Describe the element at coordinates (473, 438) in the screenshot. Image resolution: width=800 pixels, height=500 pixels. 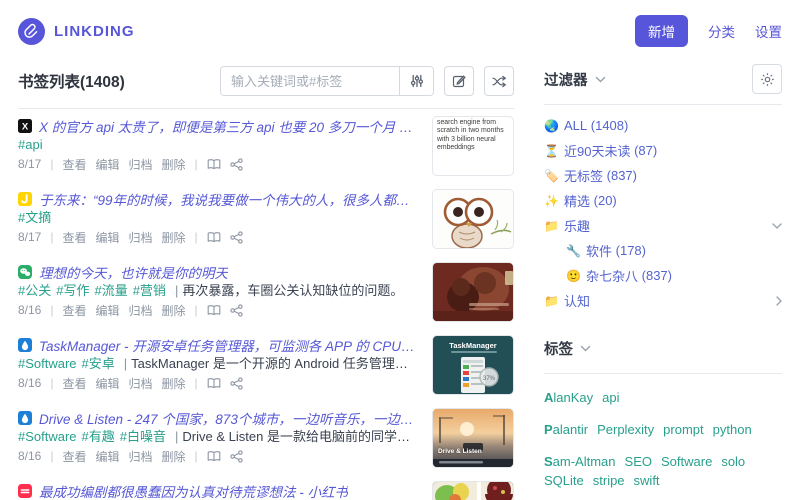
I see `bookmark-thumbnail: Drive & Listen` at that location.